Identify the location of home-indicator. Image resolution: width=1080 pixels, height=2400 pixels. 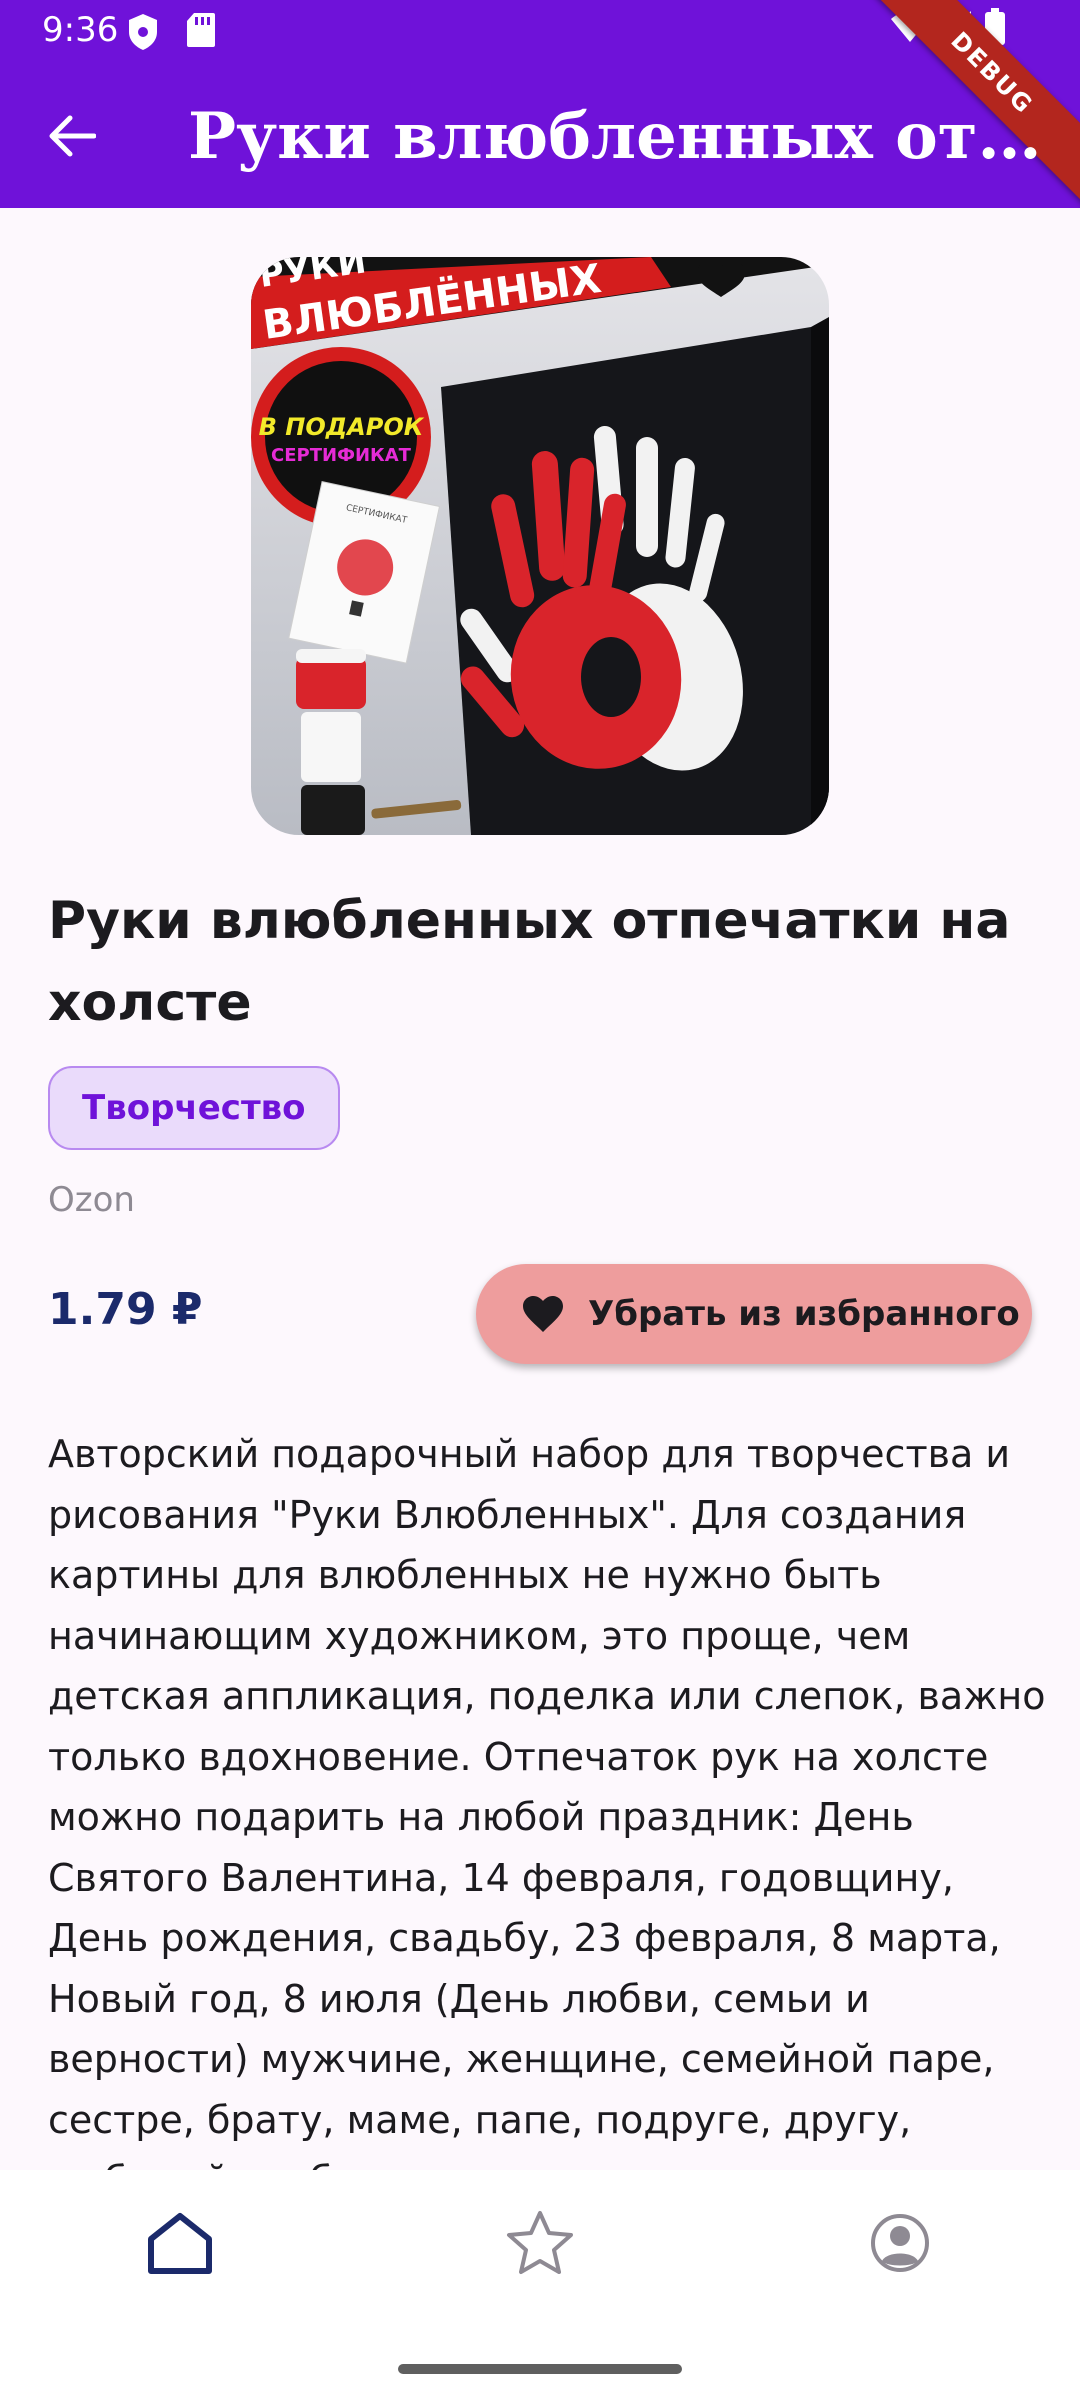
(540, 2369).